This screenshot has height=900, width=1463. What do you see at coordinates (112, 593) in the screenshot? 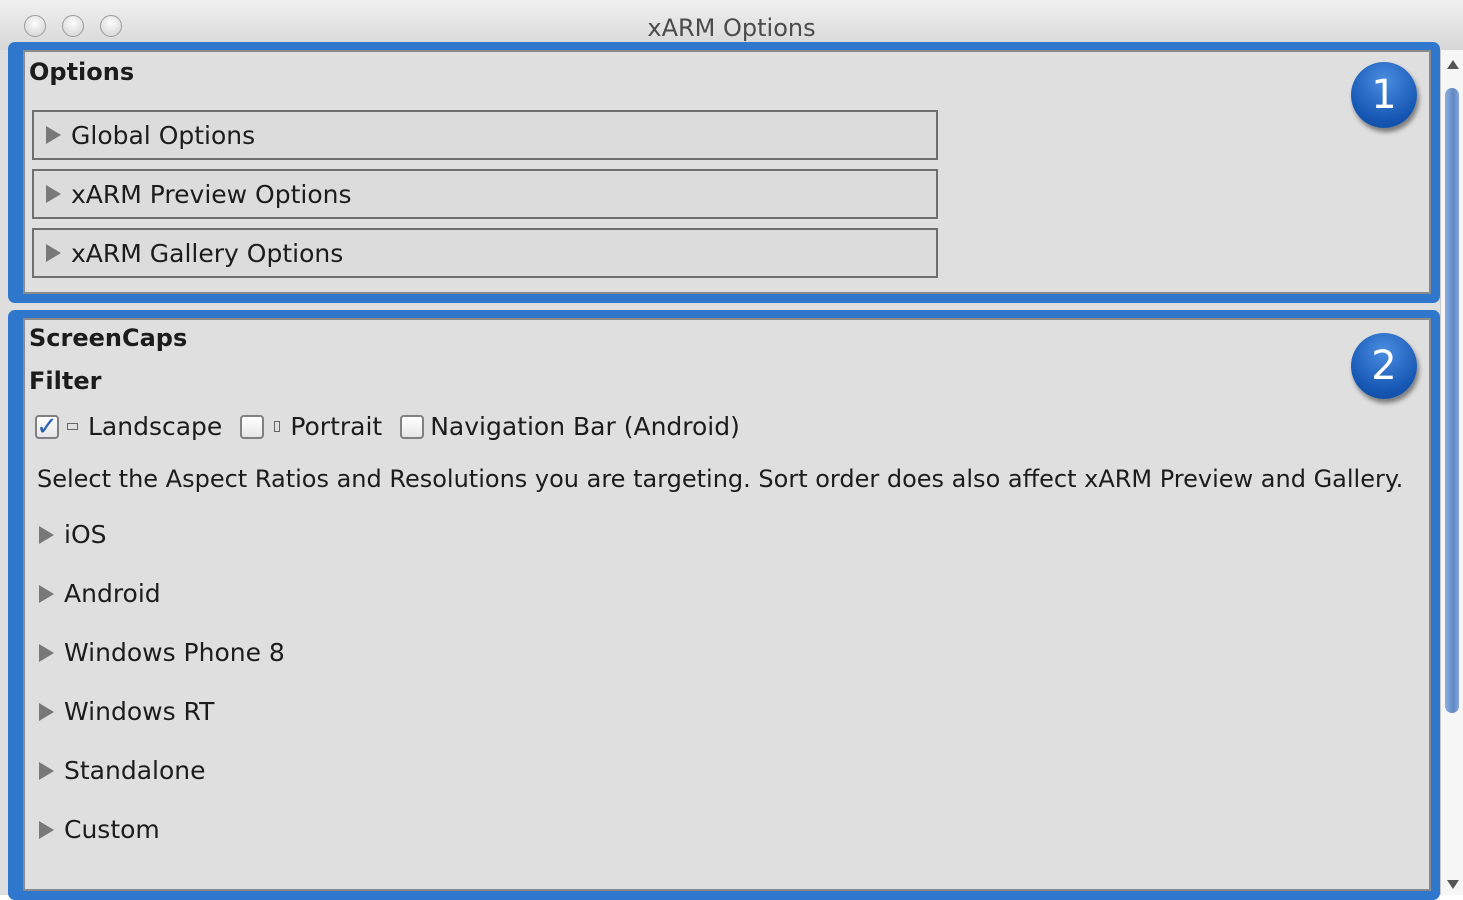
I see `platform-label: Android` at bounding box center [112, 593].